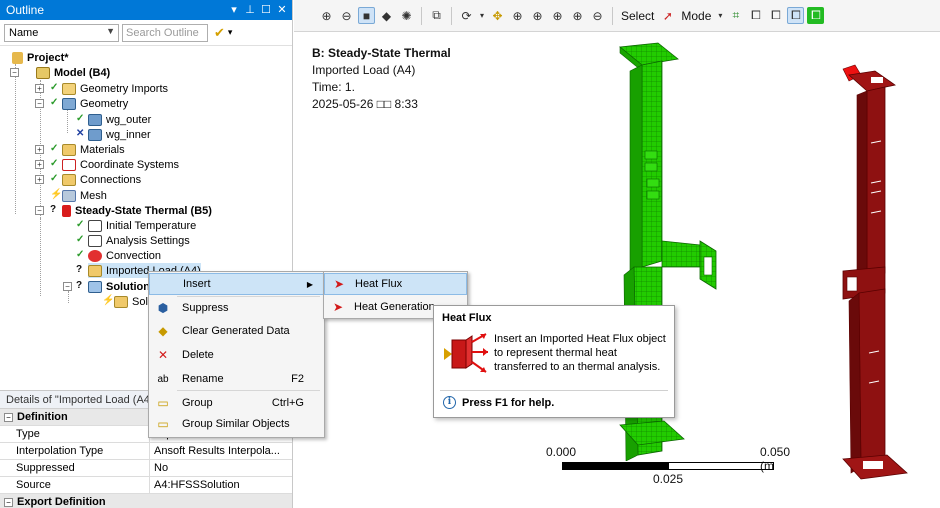 This screenshot has width=940, height=508. Describe the element at coordinates (346, 15) in the screenshot. I see `zoom-out-icon: ⊖` at that location.